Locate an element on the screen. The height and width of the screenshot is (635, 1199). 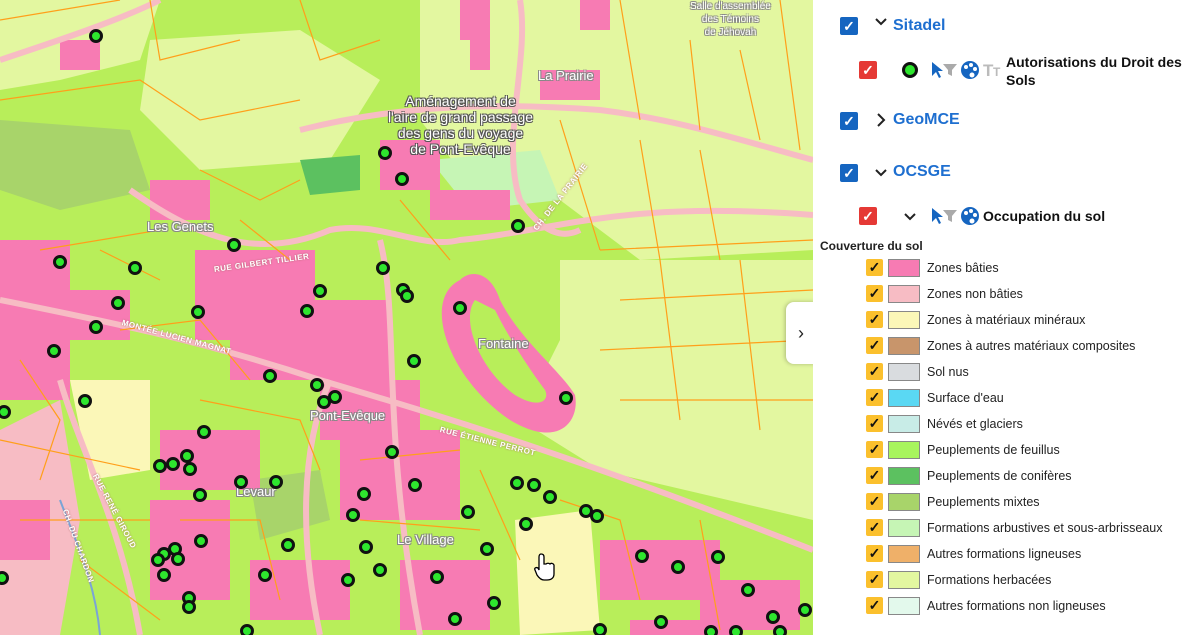
group-checkbox-geomce: ✓ is located at coordinates (849, 121).